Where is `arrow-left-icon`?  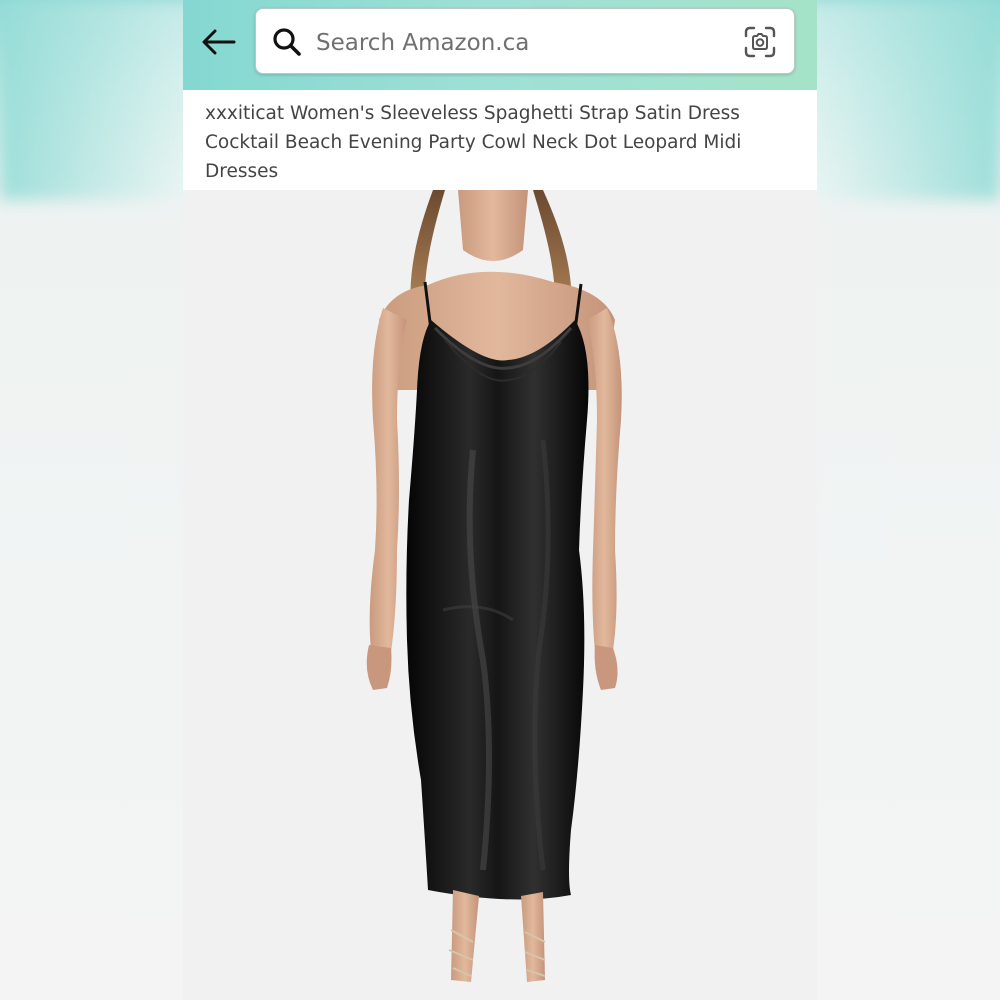 arrow-left-icon is located at coordinates (219, 42).